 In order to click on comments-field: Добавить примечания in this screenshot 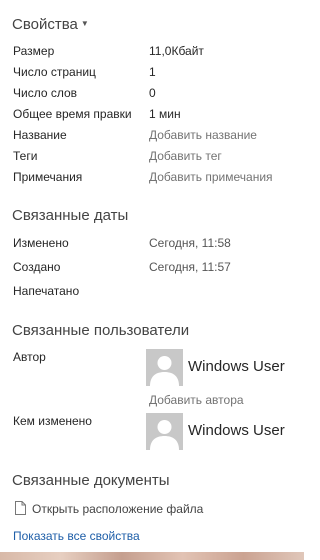, I will do `click(211, 177)`.